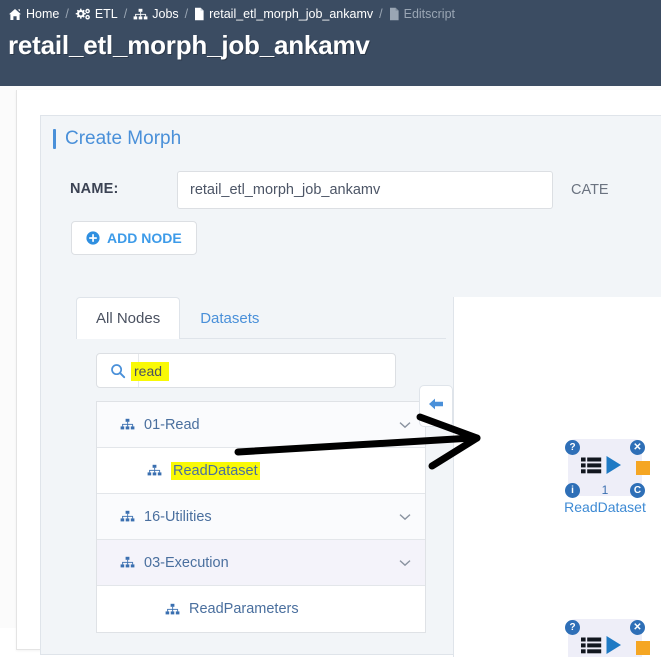  What do you see at coordinates (261, 563) in the screenshot?
I see `node-group-03-execution: 03-Execution` at bounding box center [261, 563].